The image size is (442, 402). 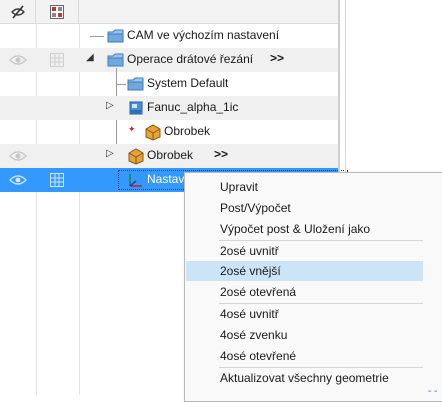 I want to click on grid-red-icon, so click(x=57, y=12).